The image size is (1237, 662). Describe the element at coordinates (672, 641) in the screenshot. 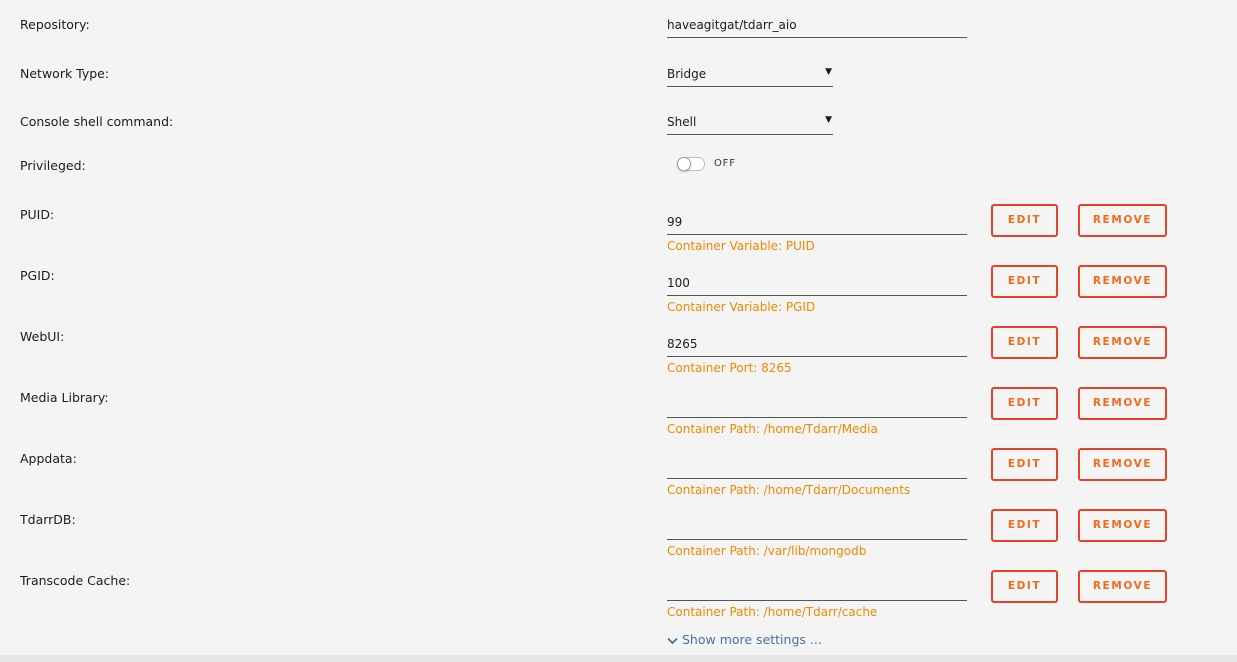

I see `chevron-down-icon` at that location.